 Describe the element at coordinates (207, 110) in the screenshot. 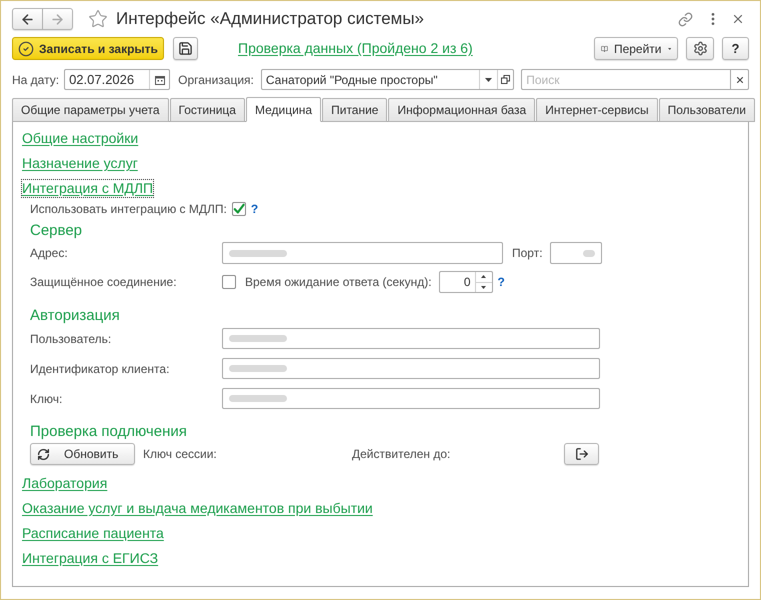

I see `tab: Гостиница` at that location.